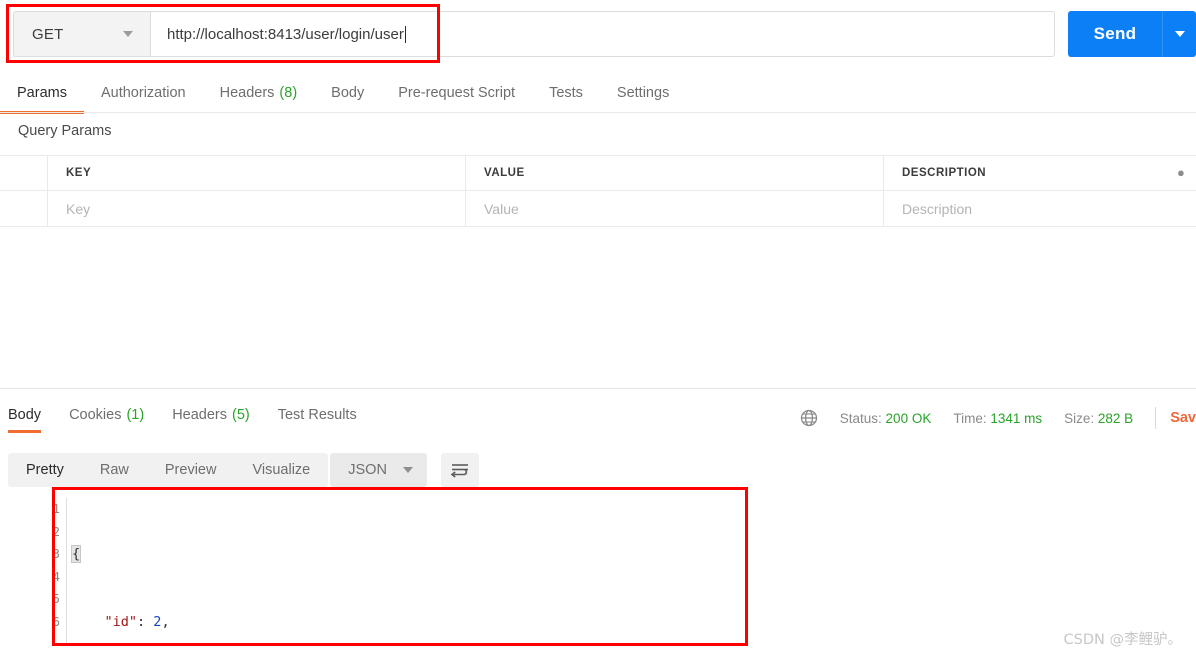  What do you see at coordinates (1044, 172) in the screenshot?
I see `column-header-description: DESCRIPTION ●` at bounding box center [1044, 172].